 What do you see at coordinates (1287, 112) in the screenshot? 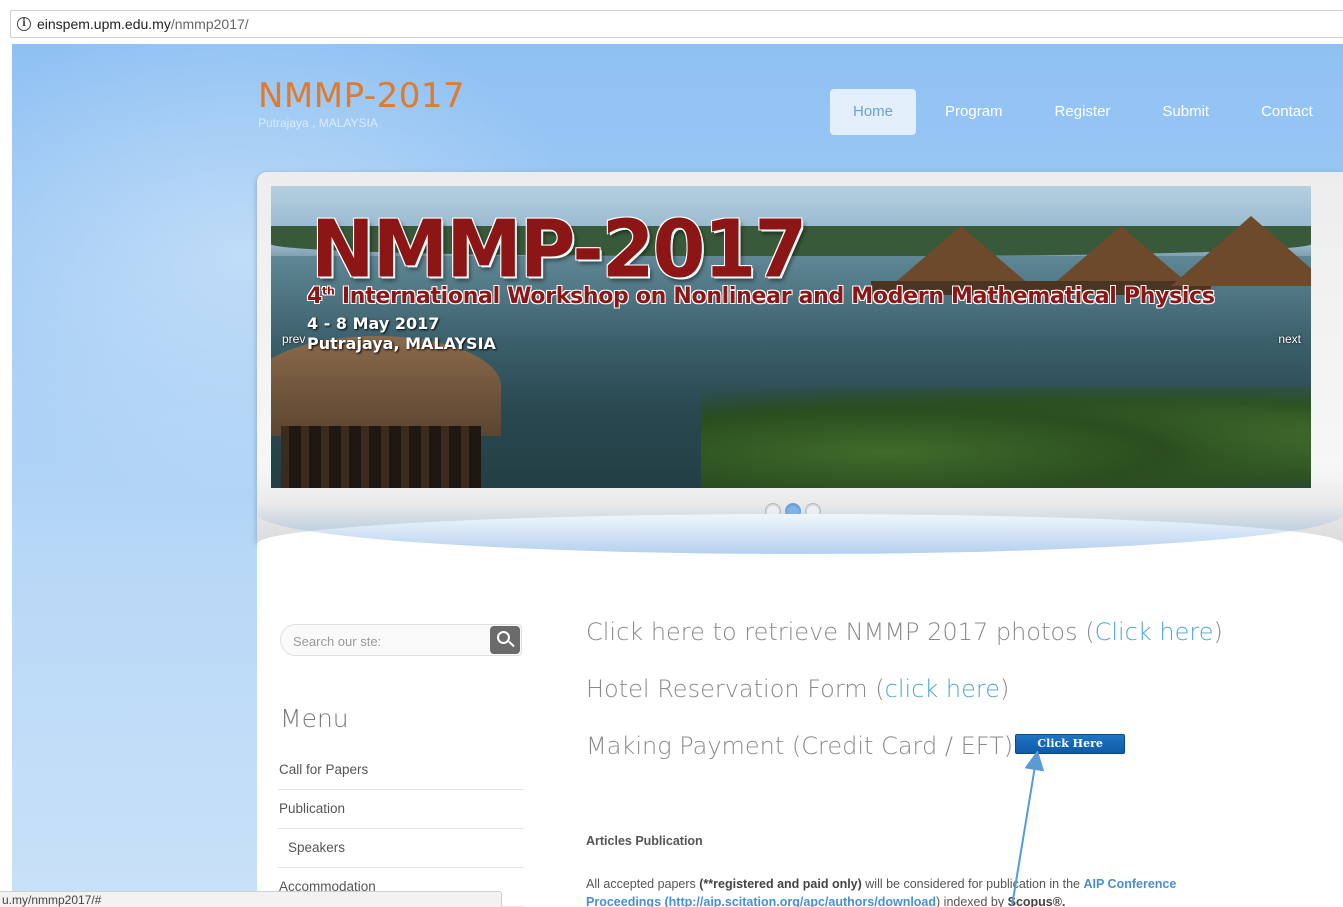
I see `nav-contact: Contact` at bounding box center [1287, 112].